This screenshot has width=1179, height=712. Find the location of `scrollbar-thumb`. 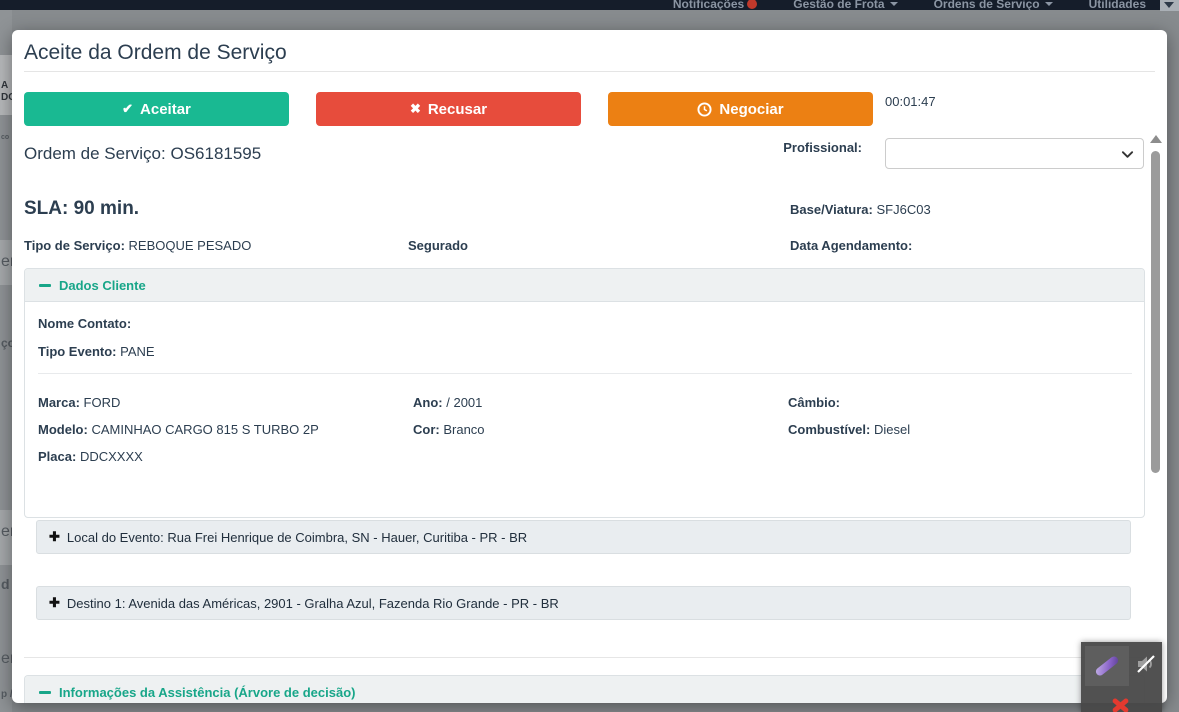

scrollbar-thumb is located at coordinates (1155, 312).